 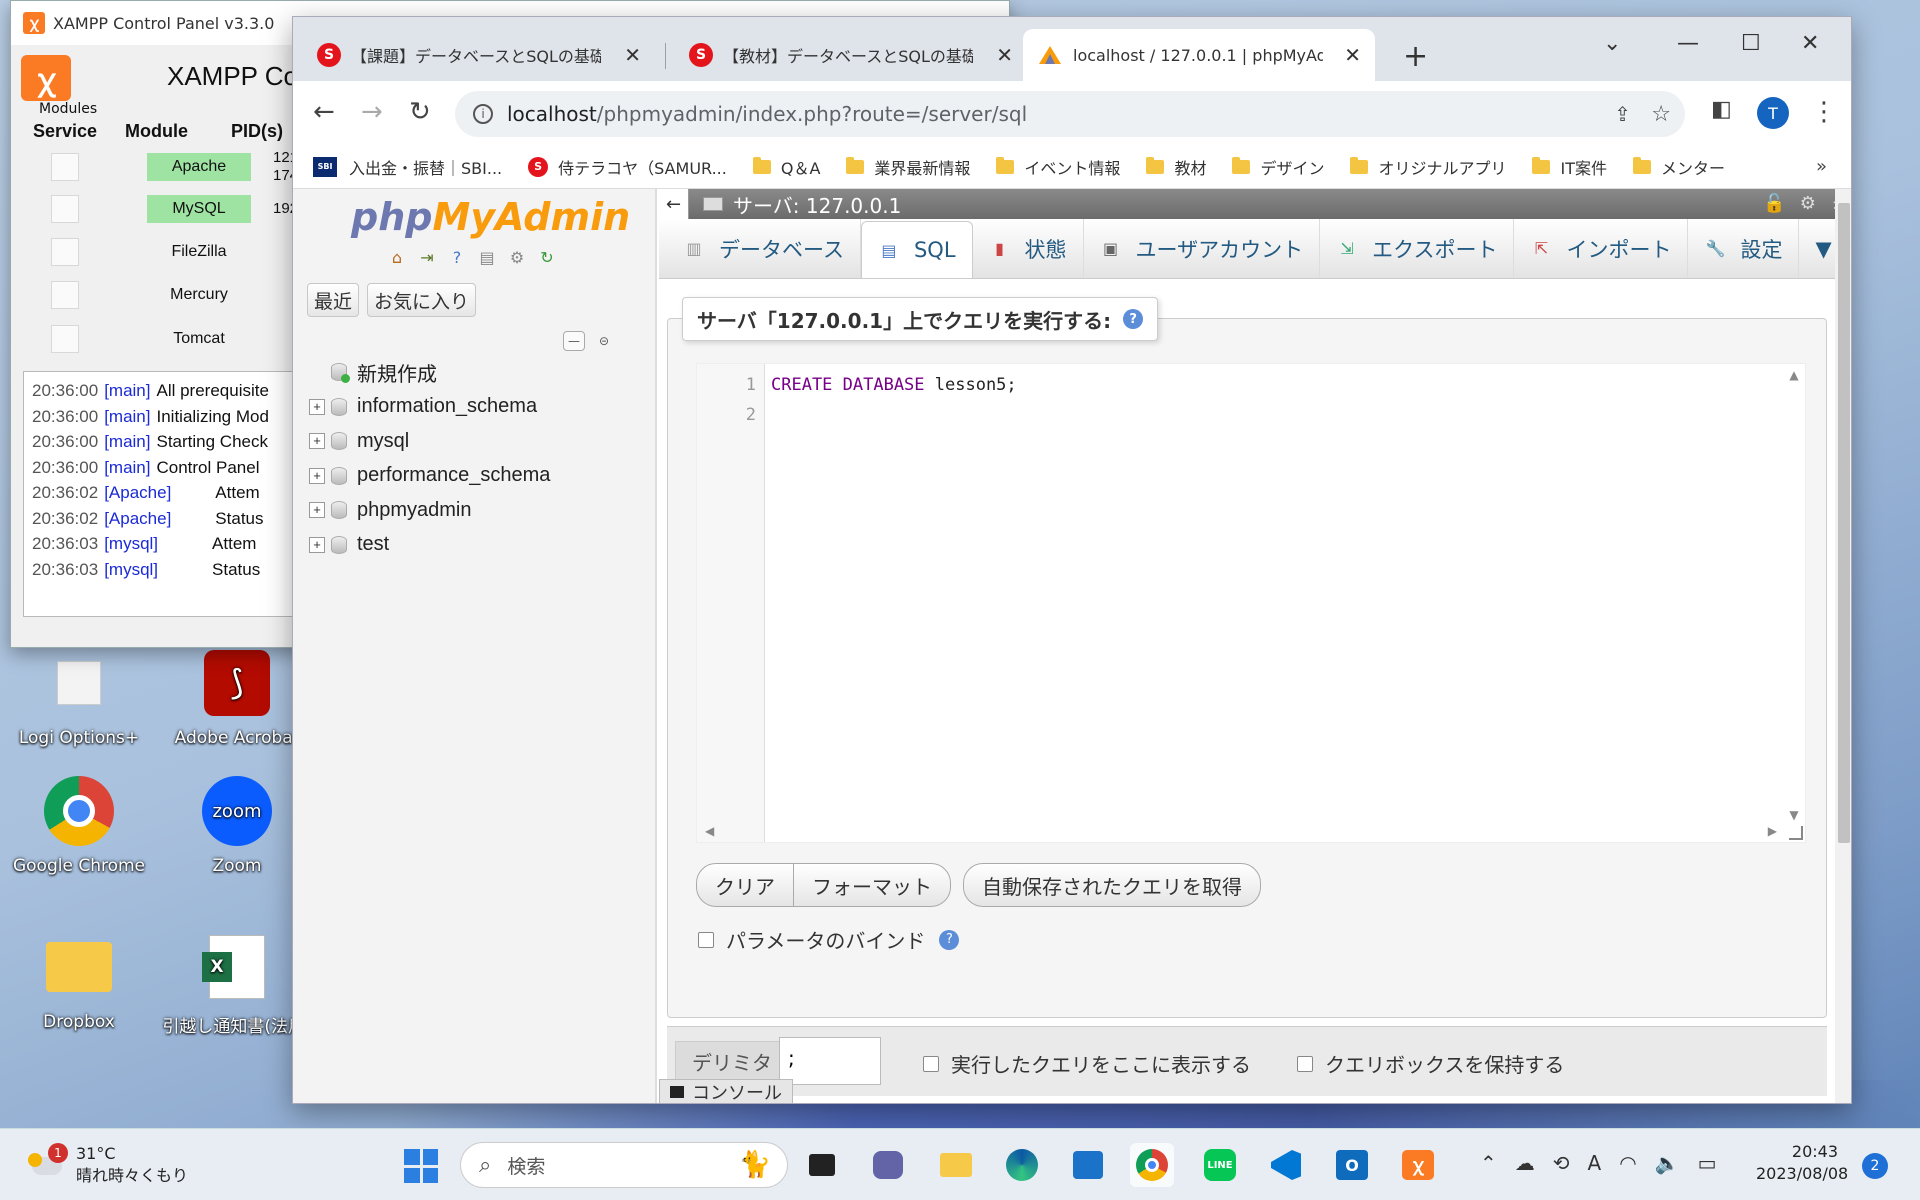 What do you see at coordinates (1601, 248) in the screenshot?
I see `tab-import: ⇱ インポート` at bounding box center [1601, 248].